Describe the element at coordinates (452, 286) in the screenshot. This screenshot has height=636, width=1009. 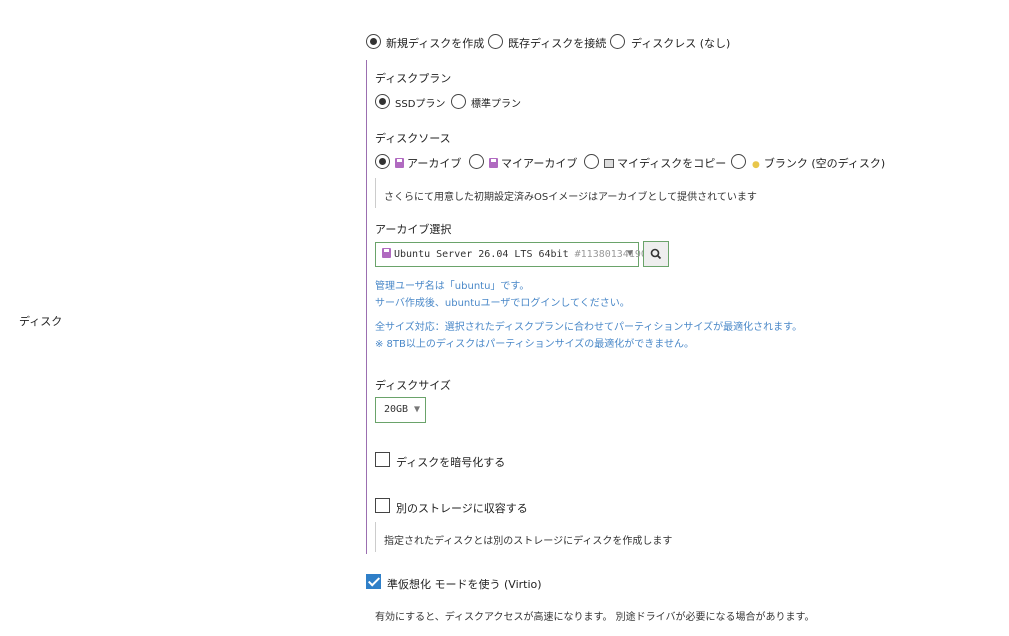
I see `archive-note-user: 管理ユーザ名は「ubuntu」です。` at that location.